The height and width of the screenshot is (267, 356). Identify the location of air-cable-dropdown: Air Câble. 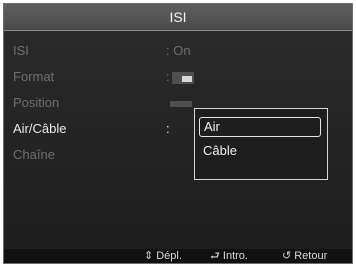
(261, 144).